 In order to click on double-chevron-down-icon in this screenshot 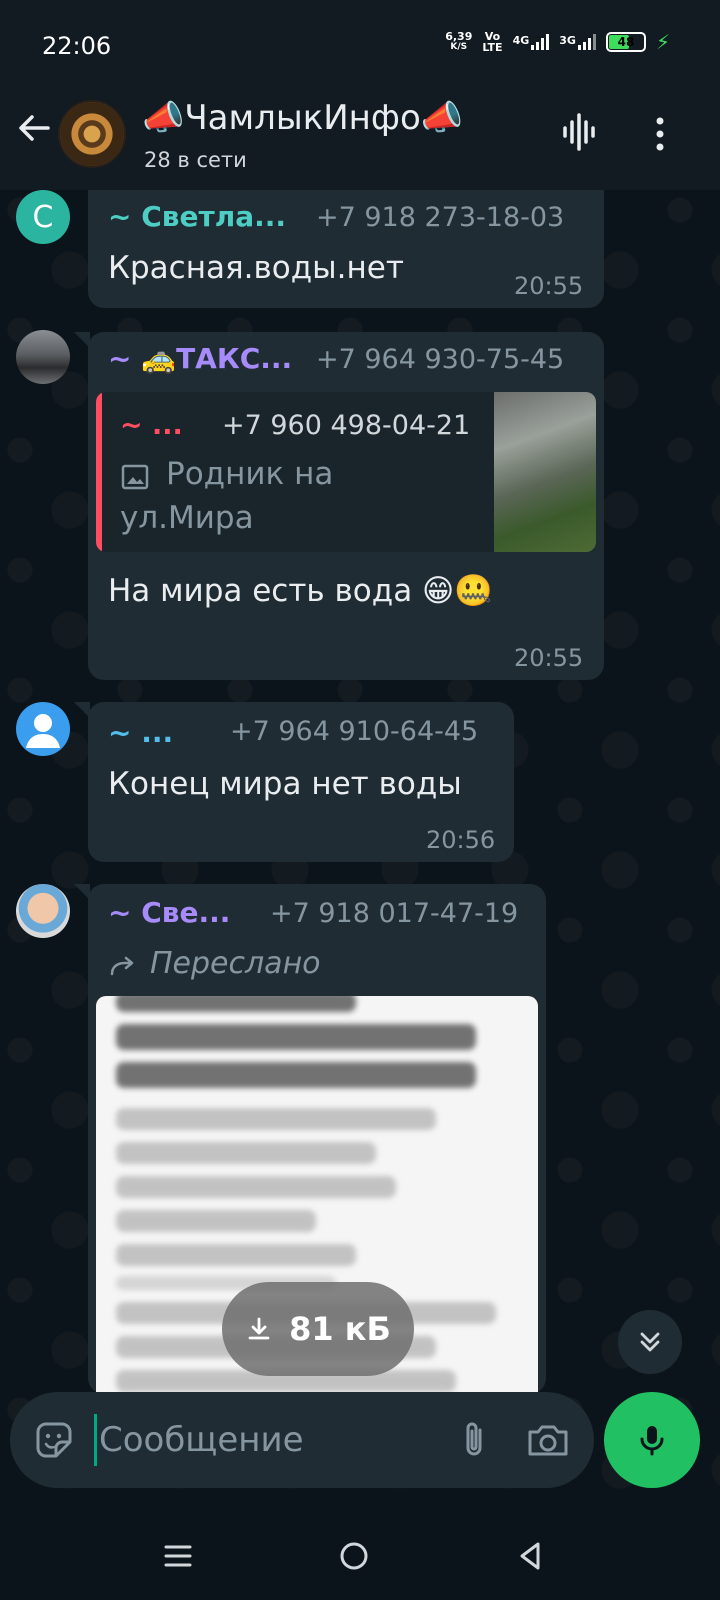, I will do `click(650, 1342)`.